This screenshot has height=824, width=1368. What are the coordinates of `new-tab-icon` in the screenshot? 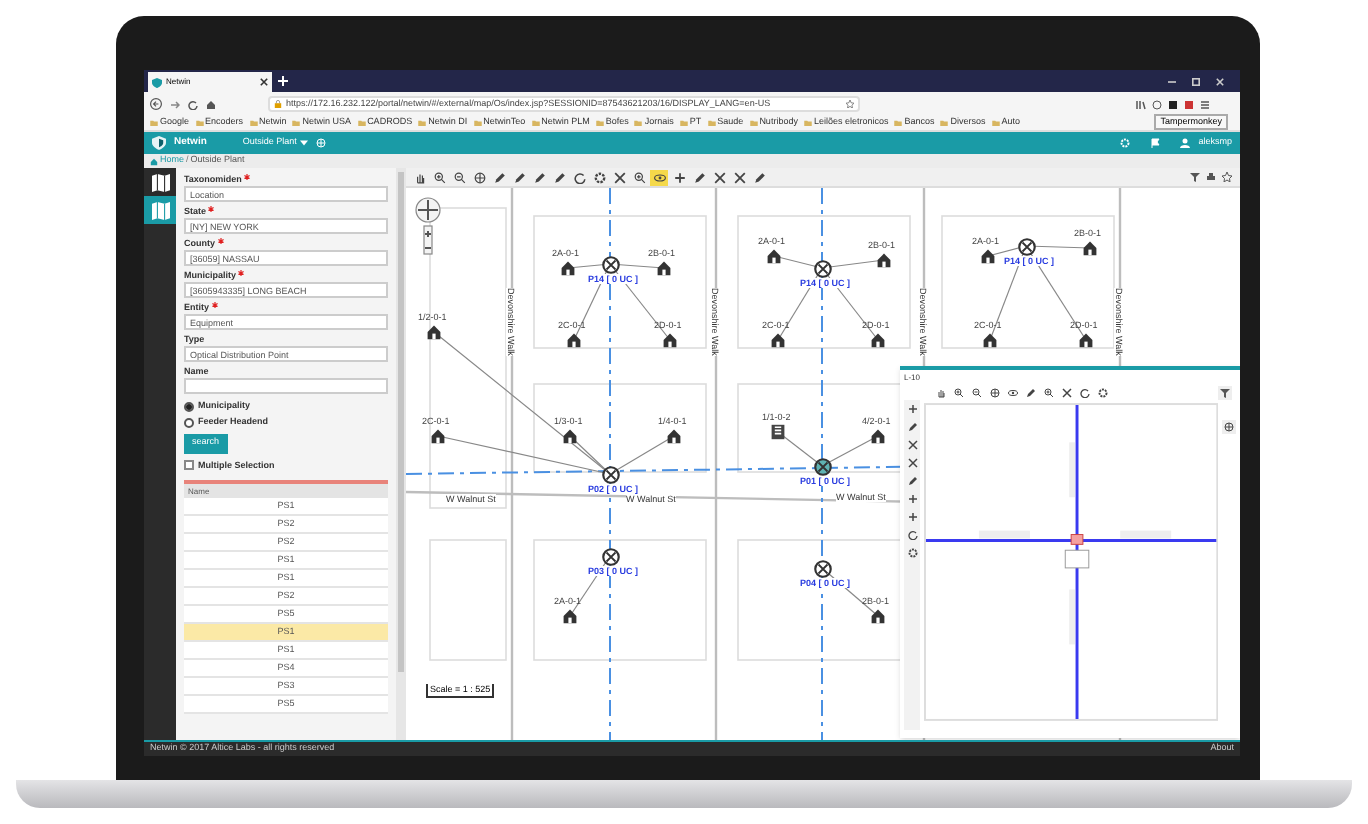 It's located at (283, 81).